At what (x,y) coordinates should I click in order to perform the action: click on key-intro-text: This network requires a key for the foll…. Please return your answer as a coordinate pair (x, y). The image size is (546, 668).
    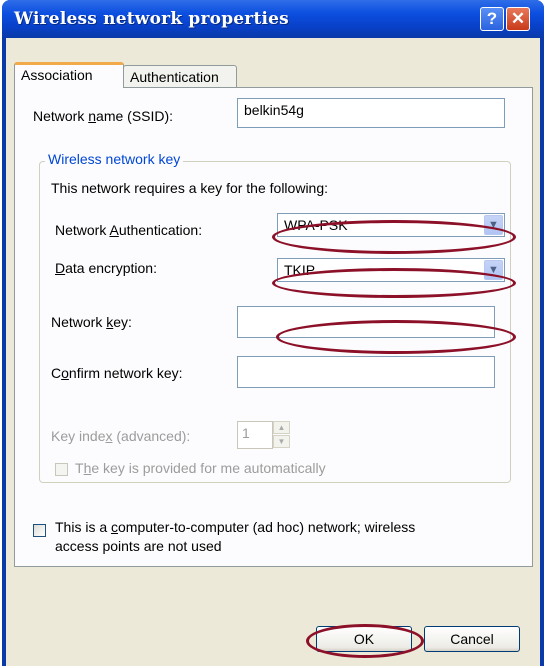
    Looking at the image, I should click on (190, 188).